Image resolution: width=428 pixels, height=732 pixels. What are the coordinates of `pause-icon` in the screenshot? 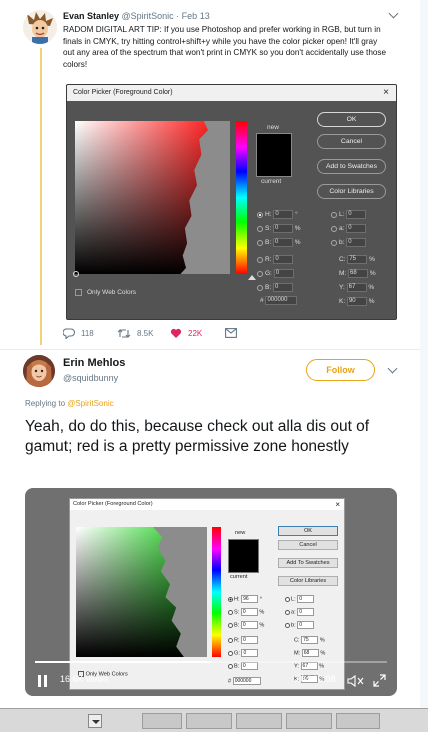 It's located at (43, 681).